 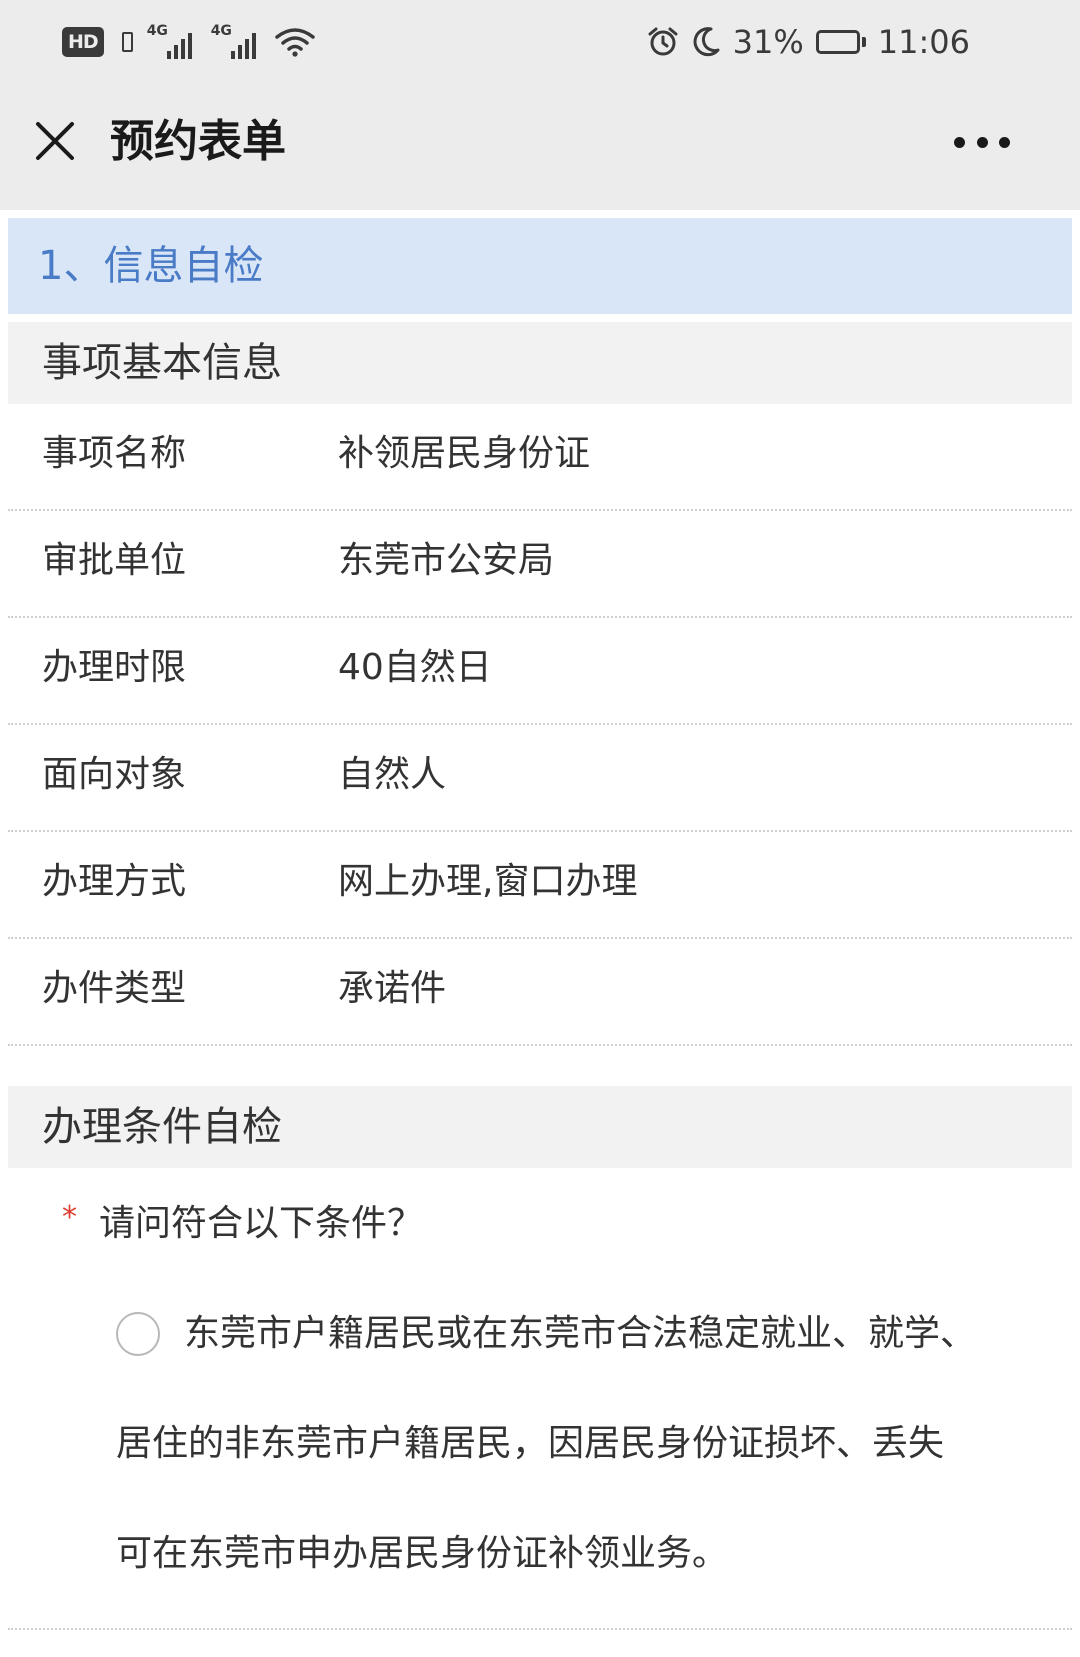 I want to click on condition-question: * 请问符合以下条件？, so click(x=242, y=1225).